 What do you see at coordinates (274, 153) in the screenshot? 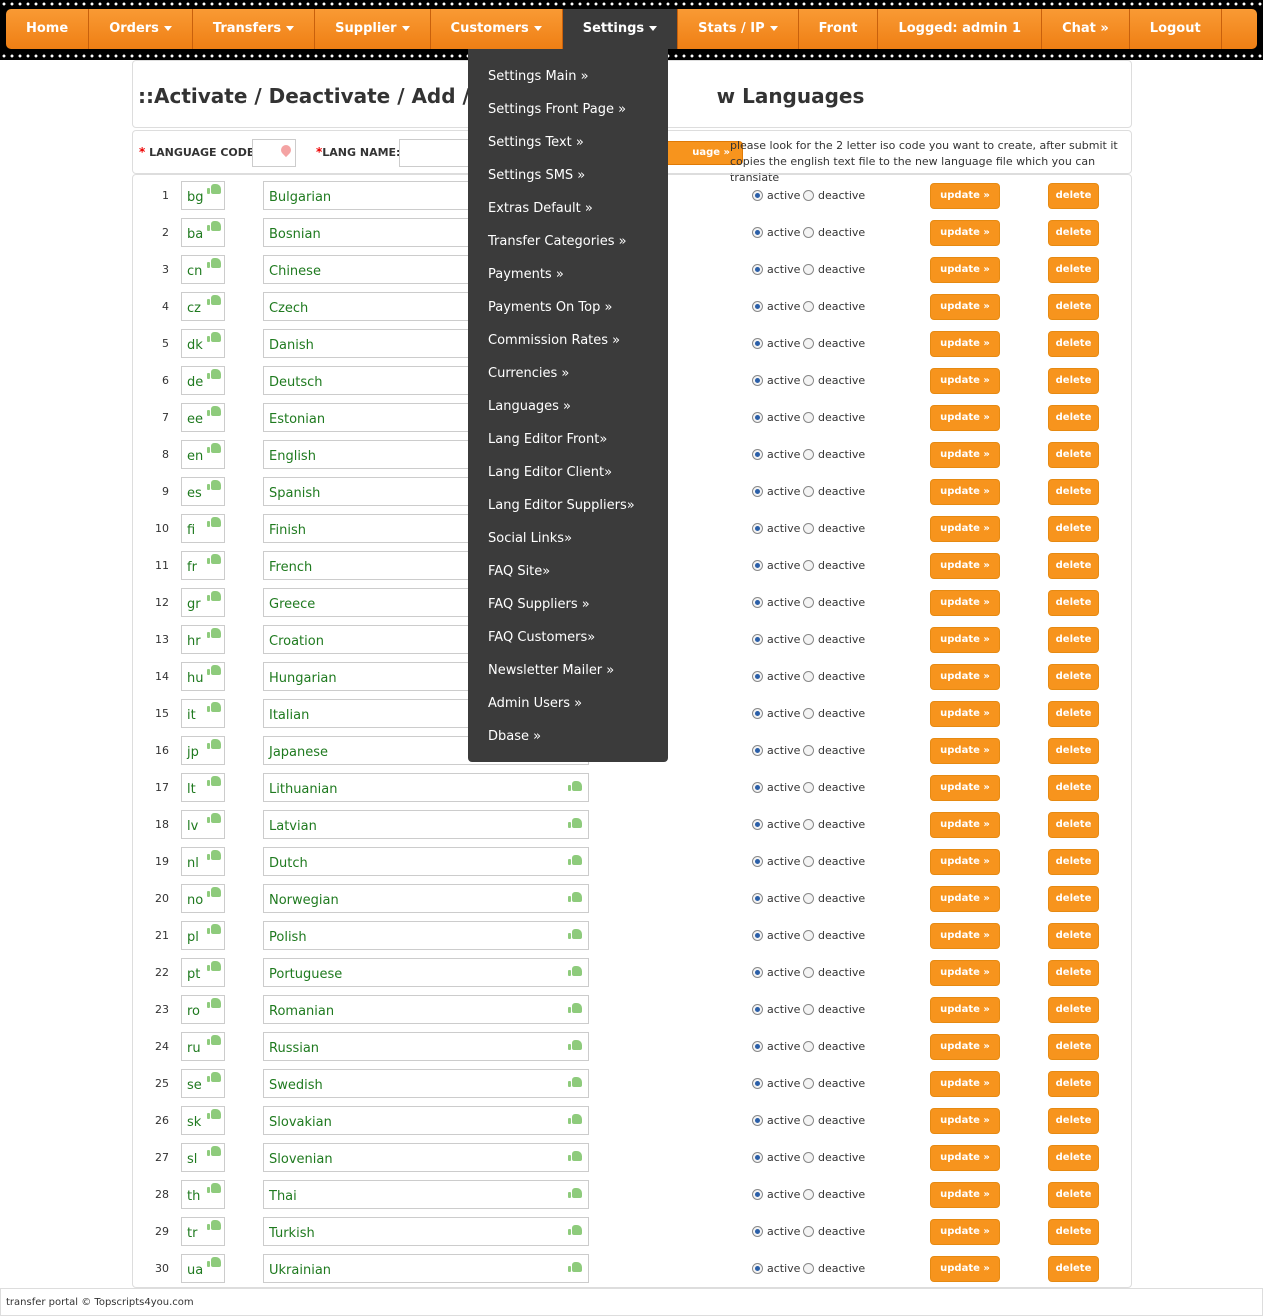
I see `language-code-input` at bounding box center [274, 153].